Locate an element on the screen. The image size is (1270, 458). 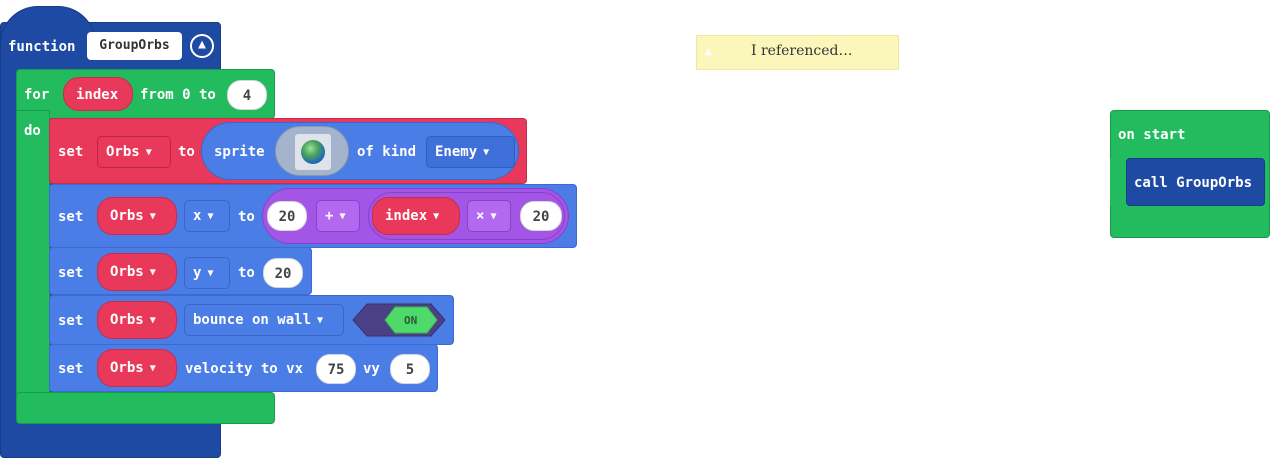
function-name-field: GroupOrbs is located at coordinates (134, 46).